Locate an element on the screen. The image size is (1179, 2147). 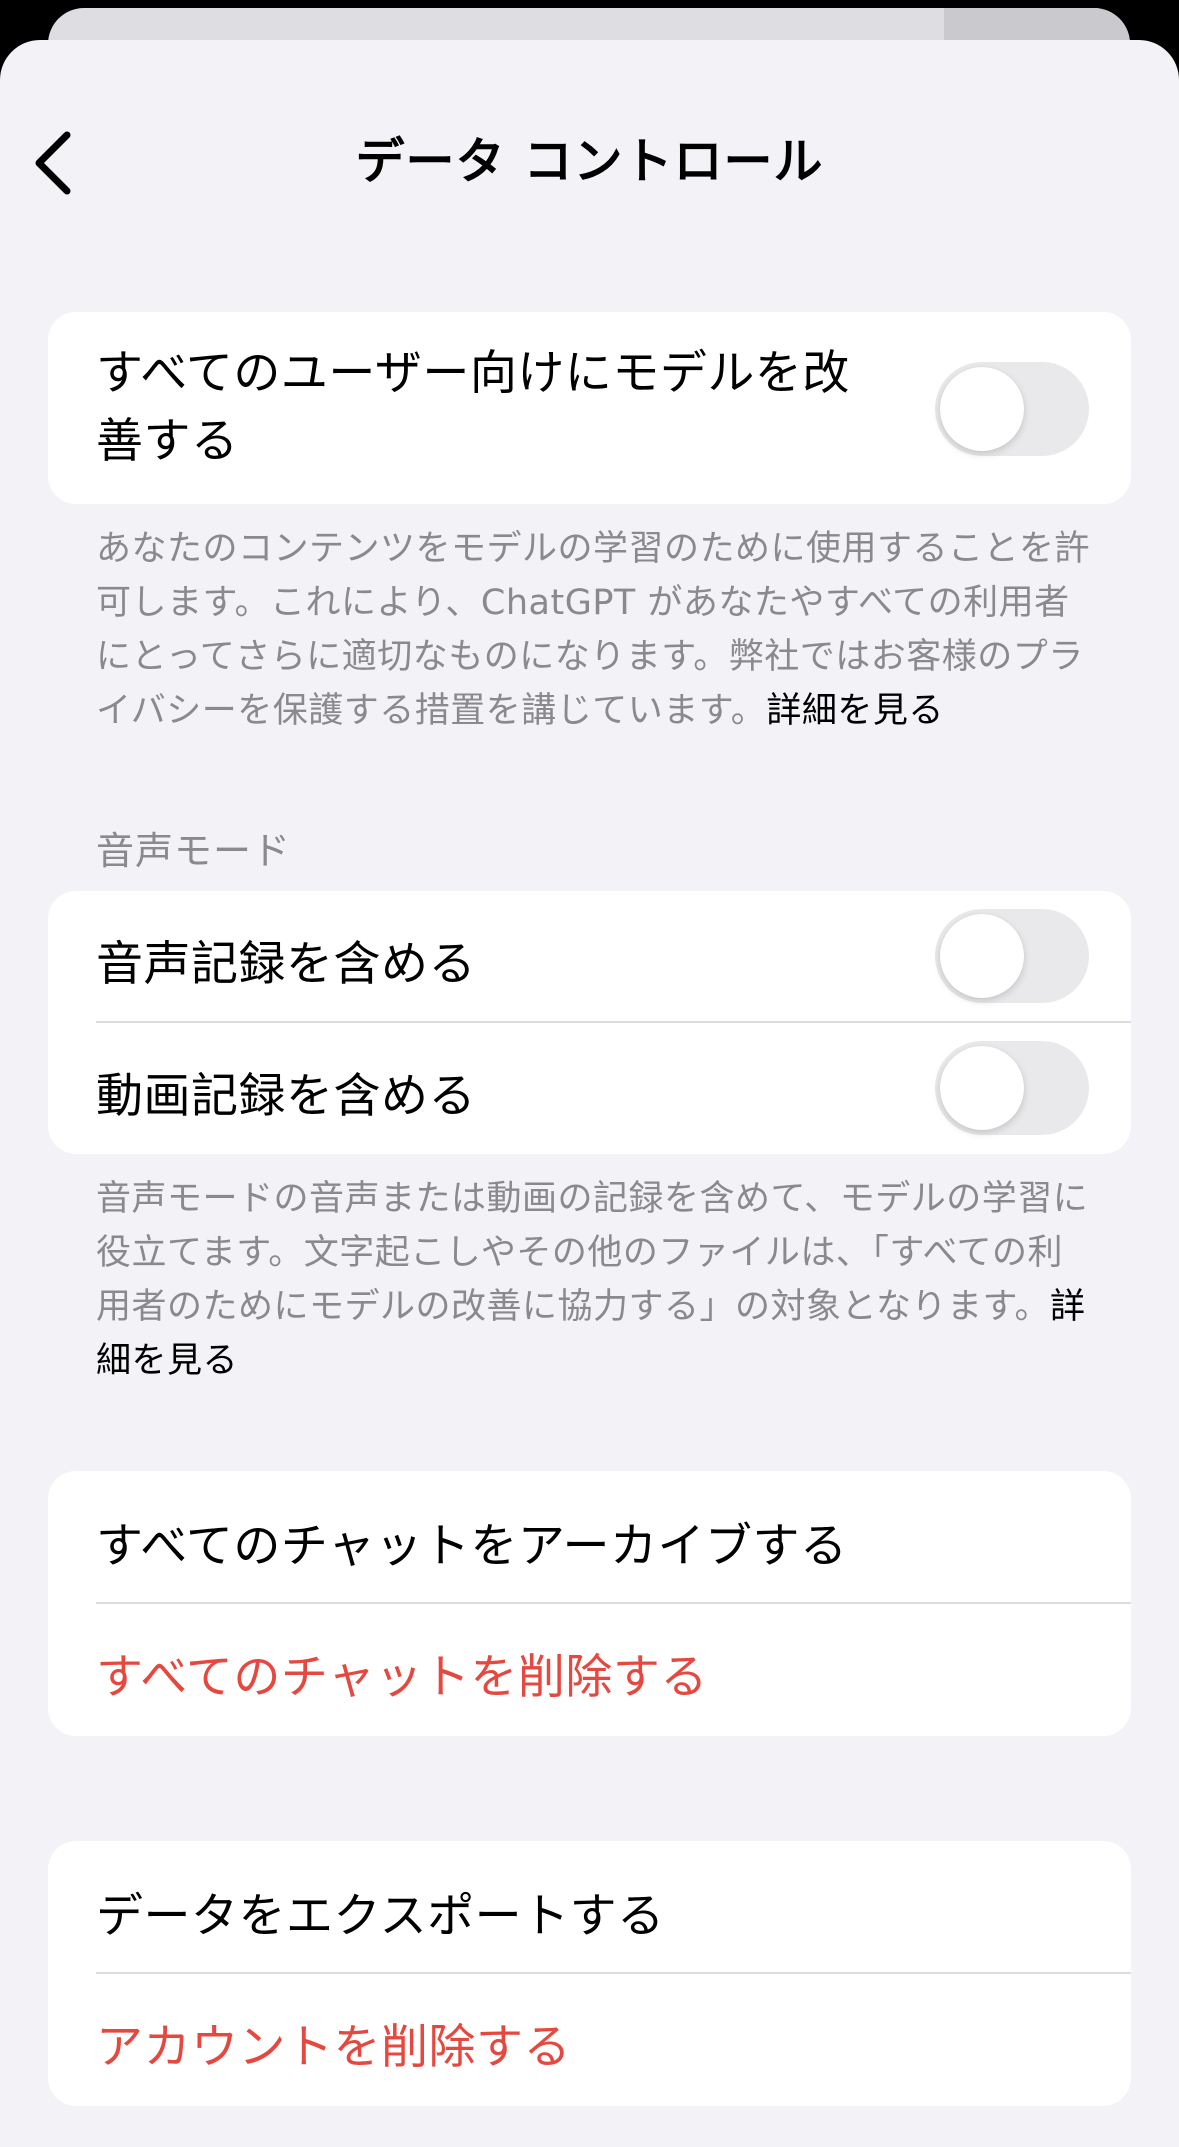
account-card: データをエクスポートする アカウントを削除する is located at coordinates (589, 1973).